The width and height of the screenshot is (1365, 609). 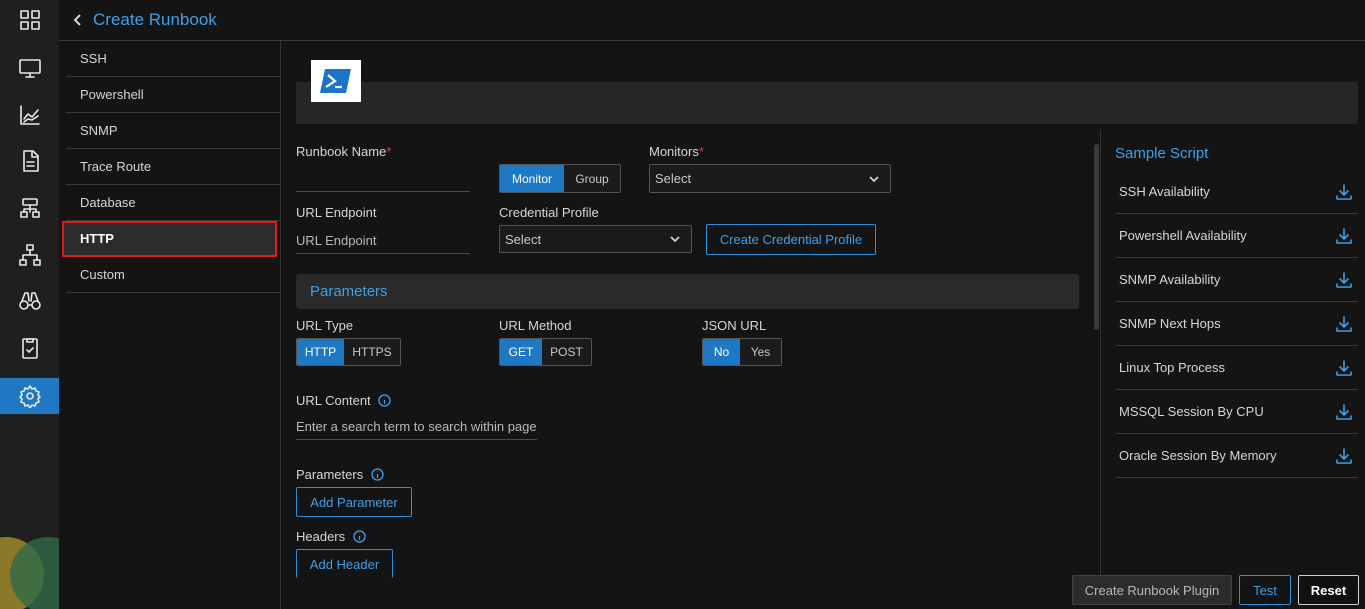 I want to click on nav-rail, so click(x=29, y=304).